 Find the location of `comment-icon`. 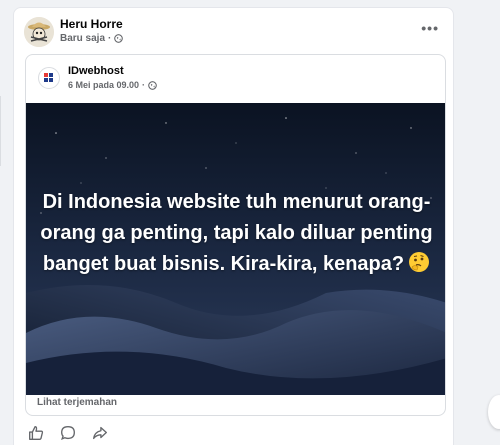

comment-icon is located at coordinates (68, 433).